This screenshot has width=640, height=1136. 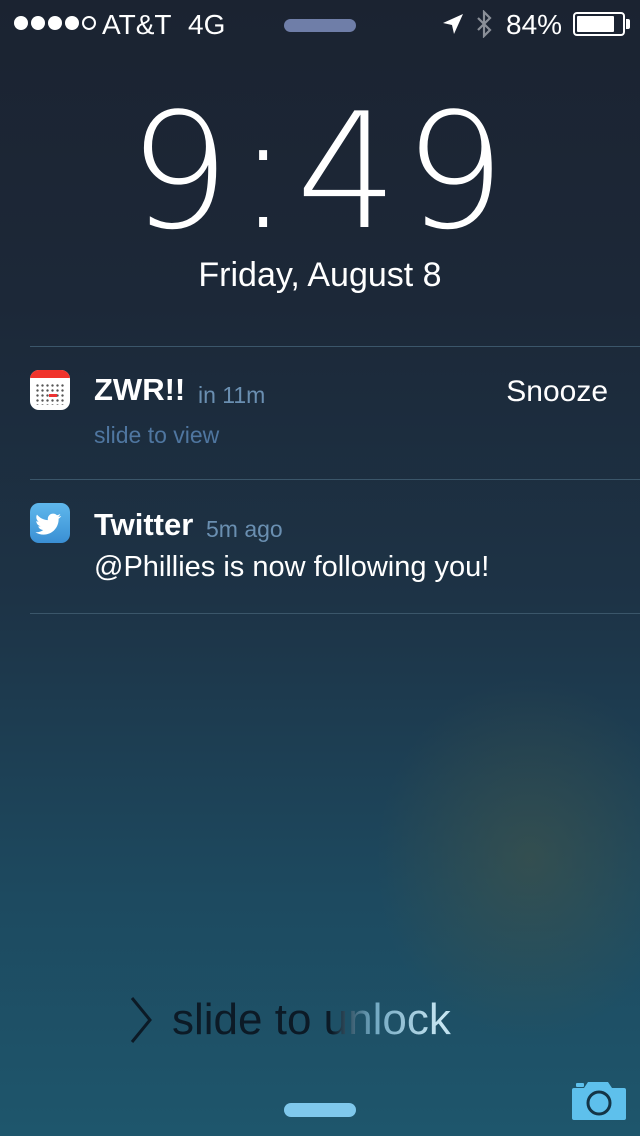 What do you see at coordinates (484, 24) in the screenshot?
I see `bluetooth-icon` at bounding box center [484, 24].